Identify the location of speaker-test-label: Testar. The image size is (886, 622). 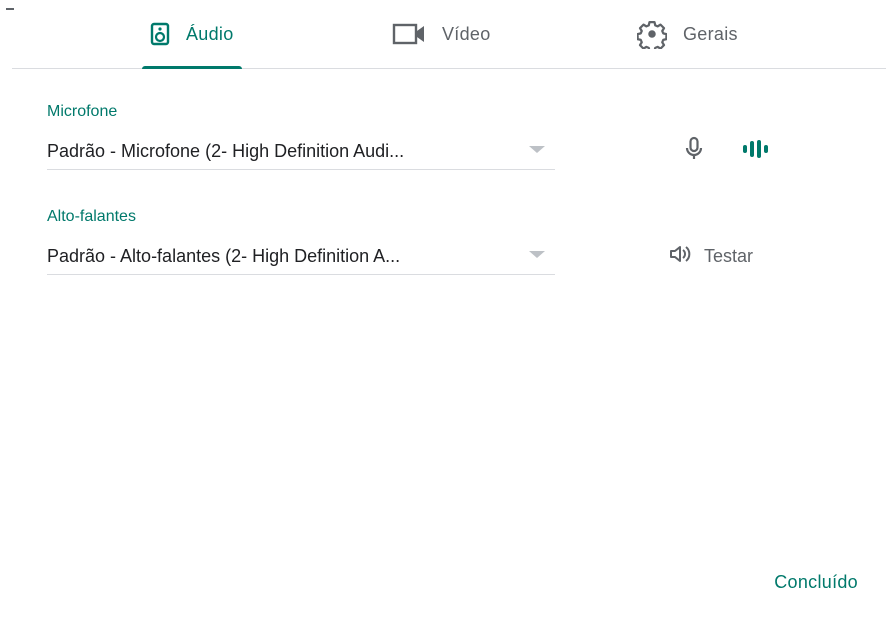
(729, 255).